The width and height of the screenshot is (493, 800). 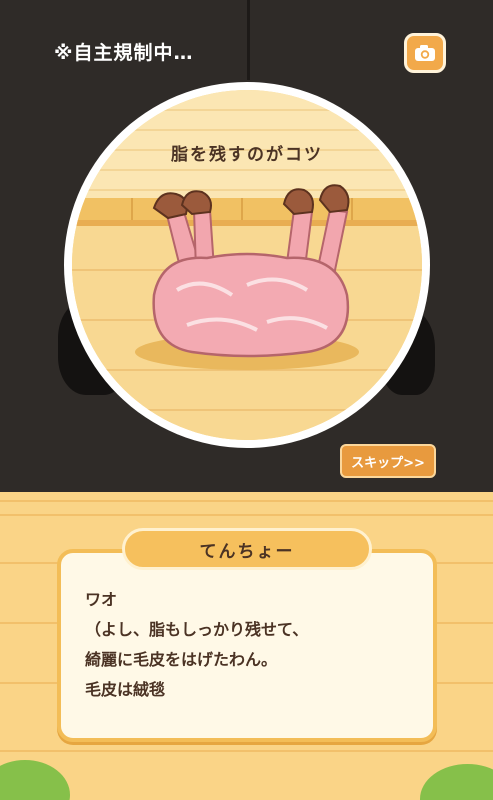 I want to click on dialog-text: ワオ （よし、脂もしっかり残せて、 綺麗に毛皮をはげたわん。 毛皮は絨毯, so click(x=196, y=645).